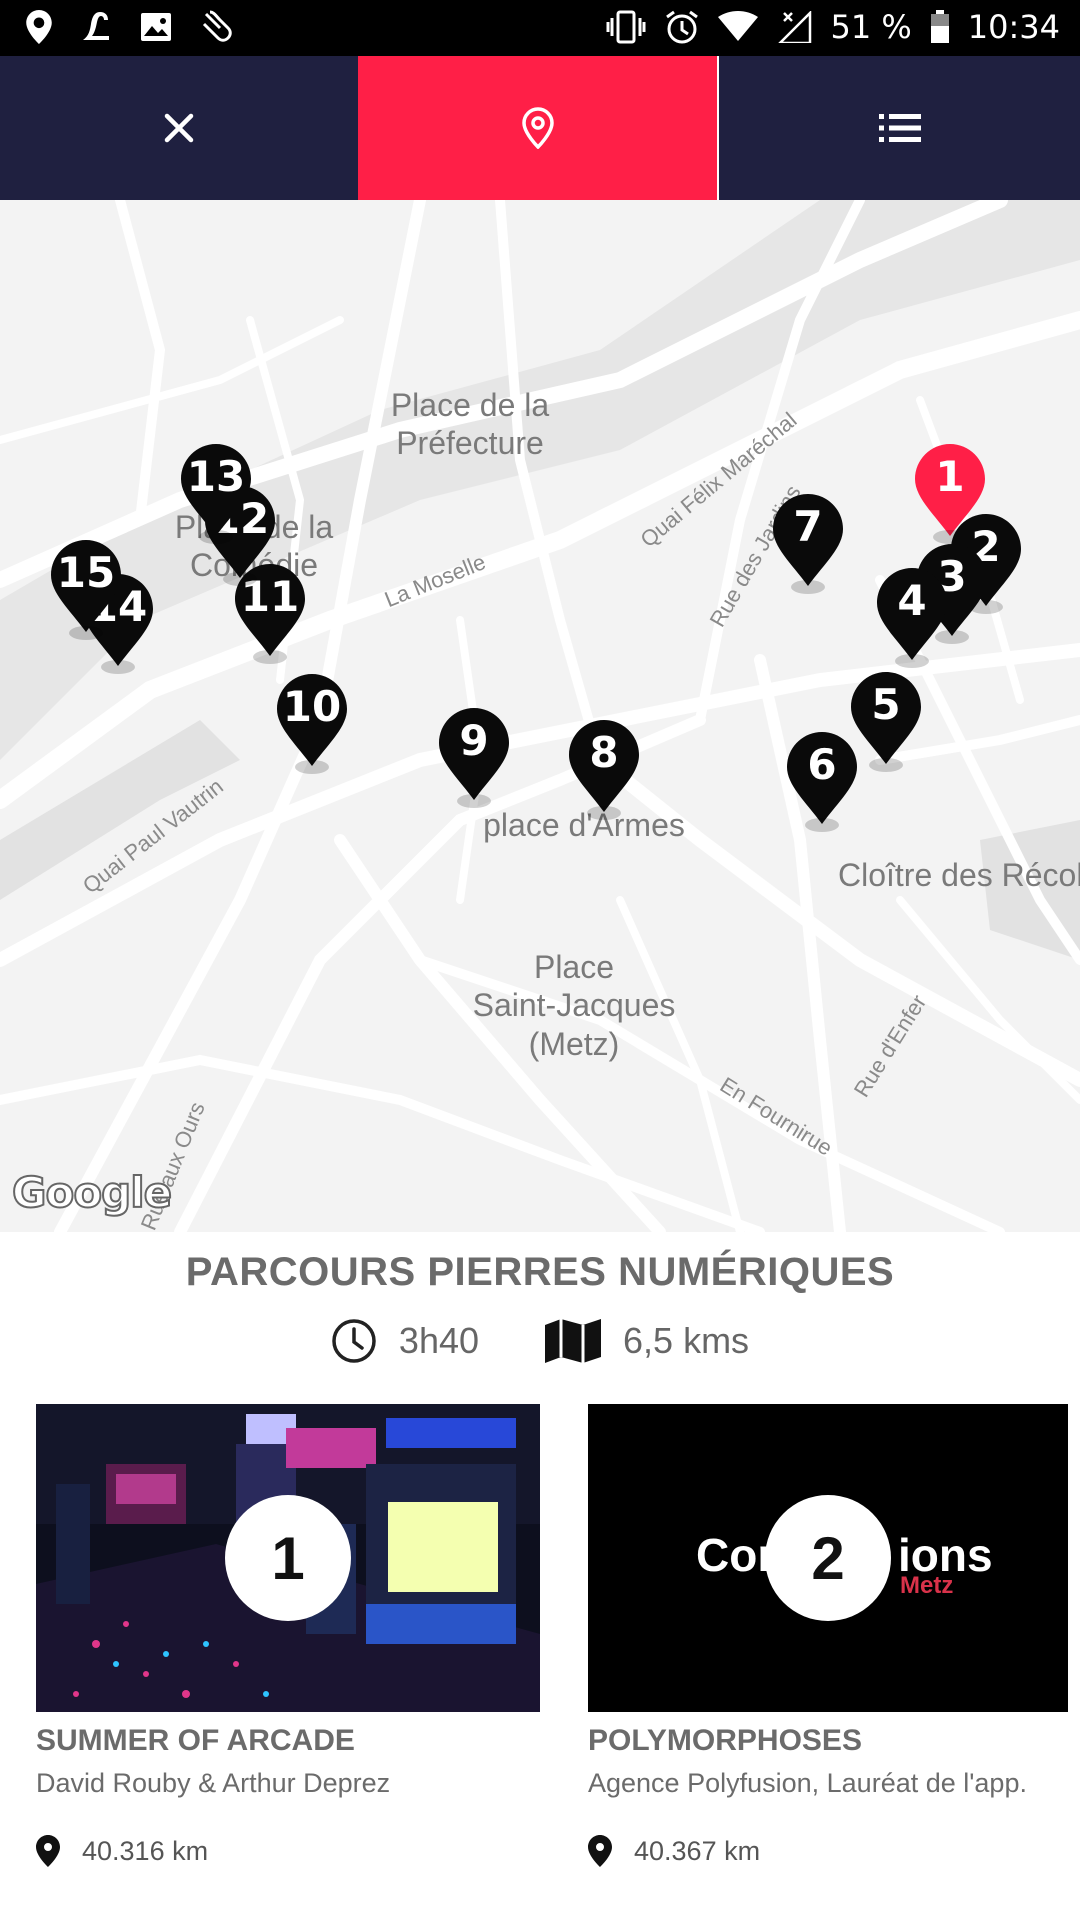 This screenshot has height=1920, width=1080. I want to click on map-pin-7: 7, so click(808, 543).